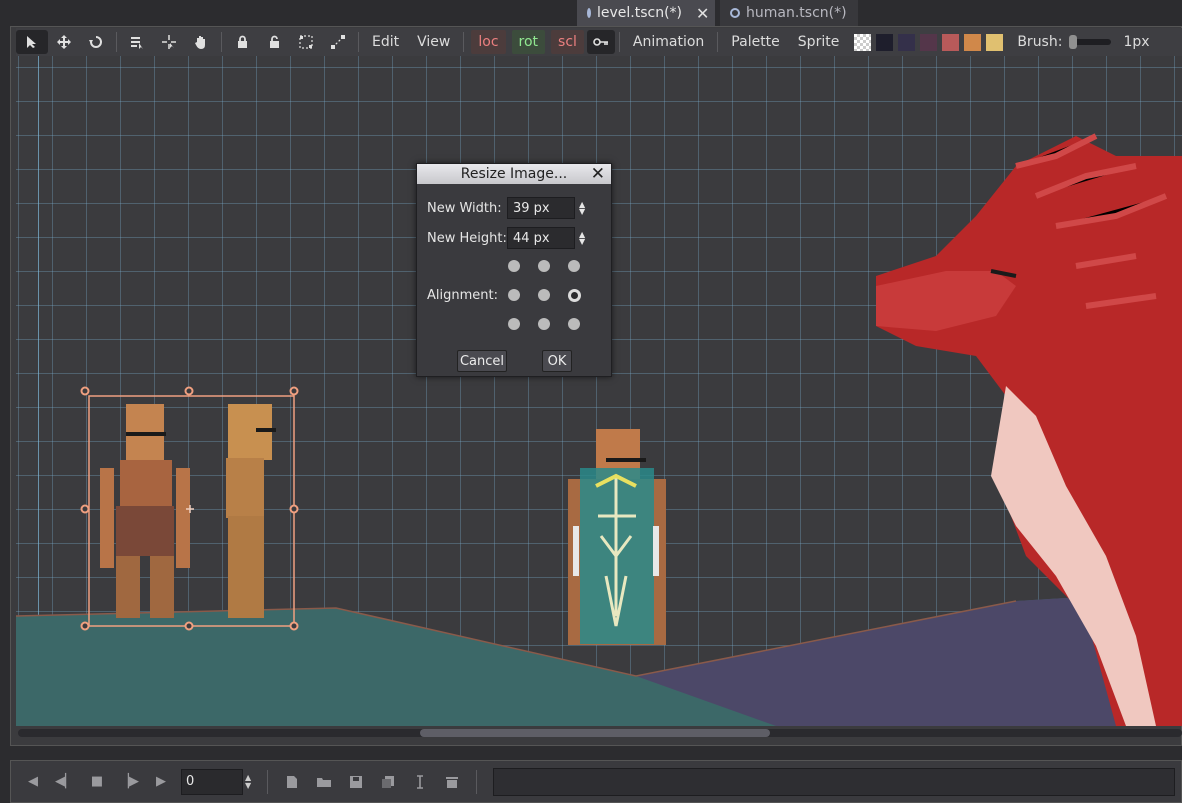 The image size is (1182, 803). I want to click on goto-start-button: ◀, so click(33, 782).